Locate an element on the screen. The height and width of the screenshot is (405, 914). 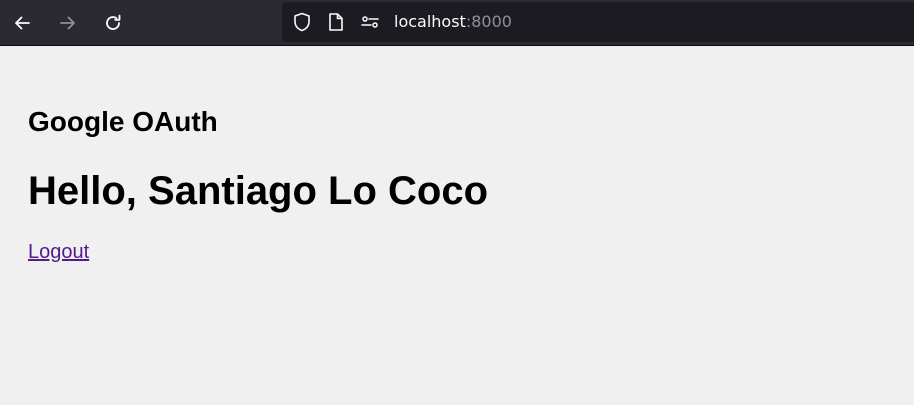
shield-icon is located at coordinates (302, 22).